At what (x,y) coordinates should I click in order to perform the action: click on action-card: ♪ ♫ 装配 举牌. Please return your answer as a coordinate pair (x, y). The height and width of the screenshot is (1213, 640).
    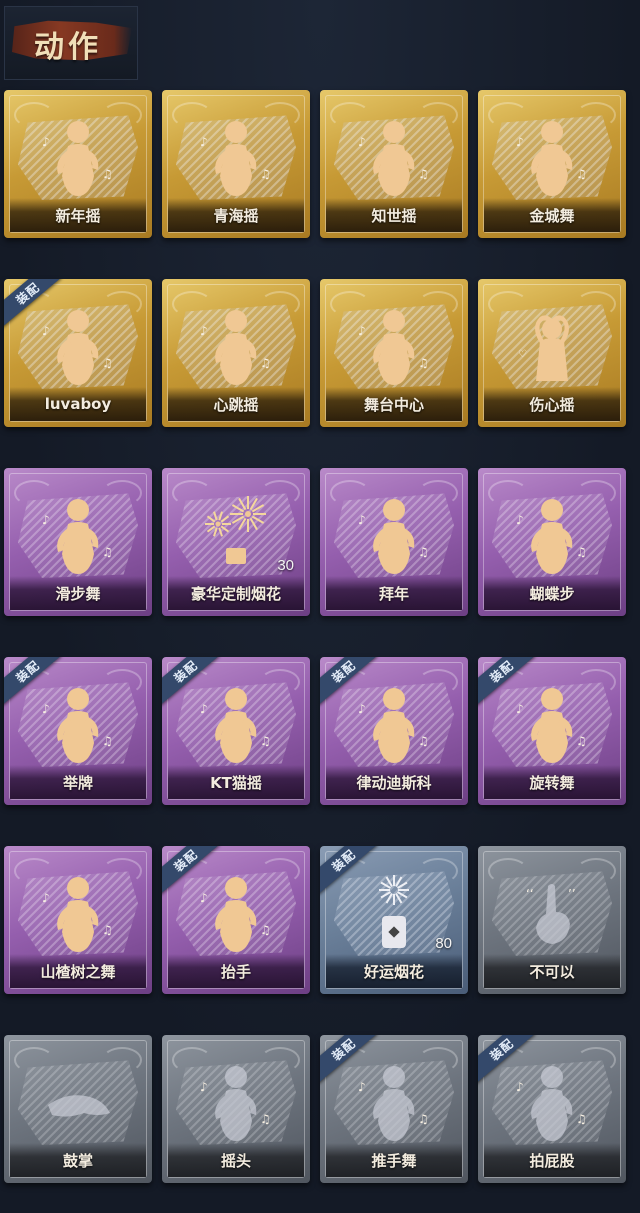
    Looking at the image, I should click on (78, 731).